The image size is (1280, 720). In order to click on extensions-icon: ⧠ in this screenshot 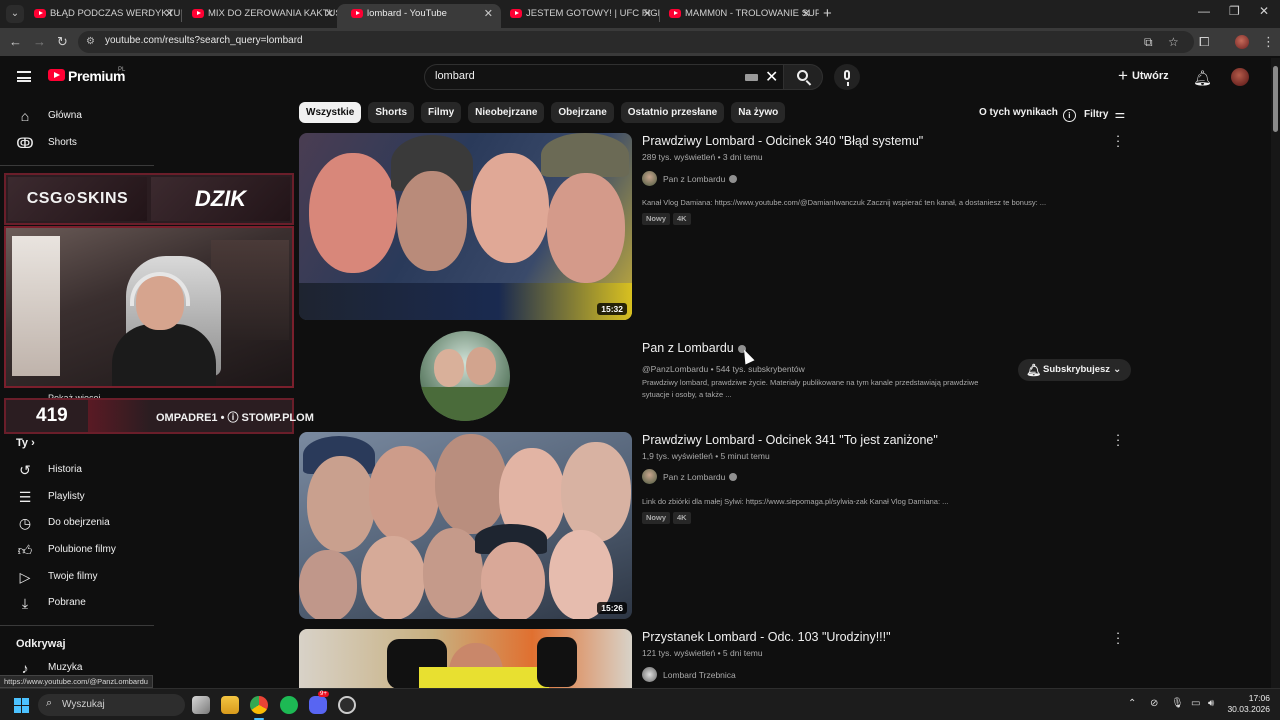, I will do `click(1204, 42)`.